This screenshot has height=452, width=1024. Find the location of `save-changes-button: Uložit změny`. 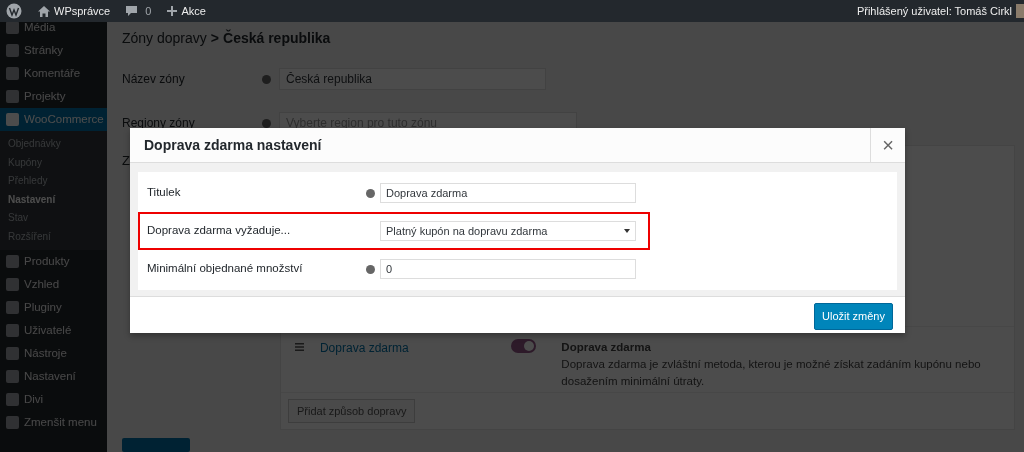

save-changes-button: Uložit změny is located at coordinates (853, 316).